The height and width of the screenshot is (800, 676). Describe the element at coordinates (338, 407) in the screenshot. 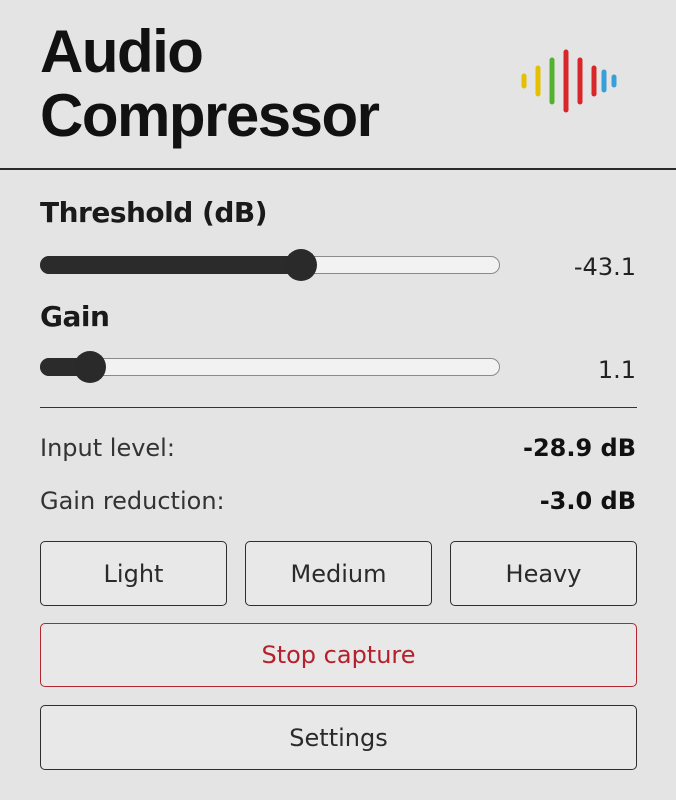

I see `section-divider` at that location.